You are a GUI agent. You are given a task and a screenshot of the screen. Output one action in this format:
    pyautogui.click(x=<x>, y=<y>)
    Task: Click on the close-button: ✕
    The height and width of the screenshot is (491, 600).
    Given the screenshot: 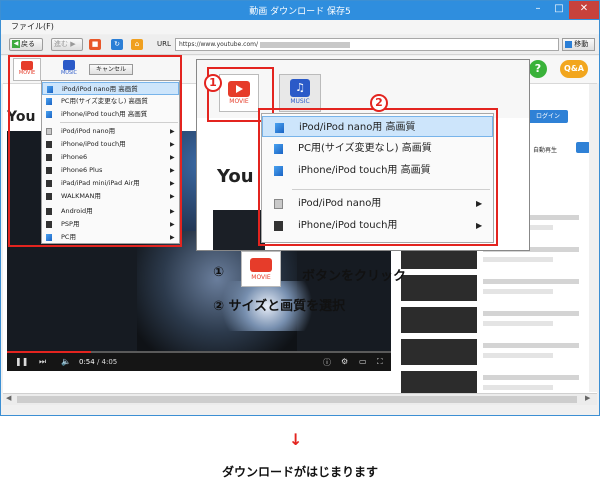 What is the action you would take?
    pyautogui.click(x=584, y=10)
    